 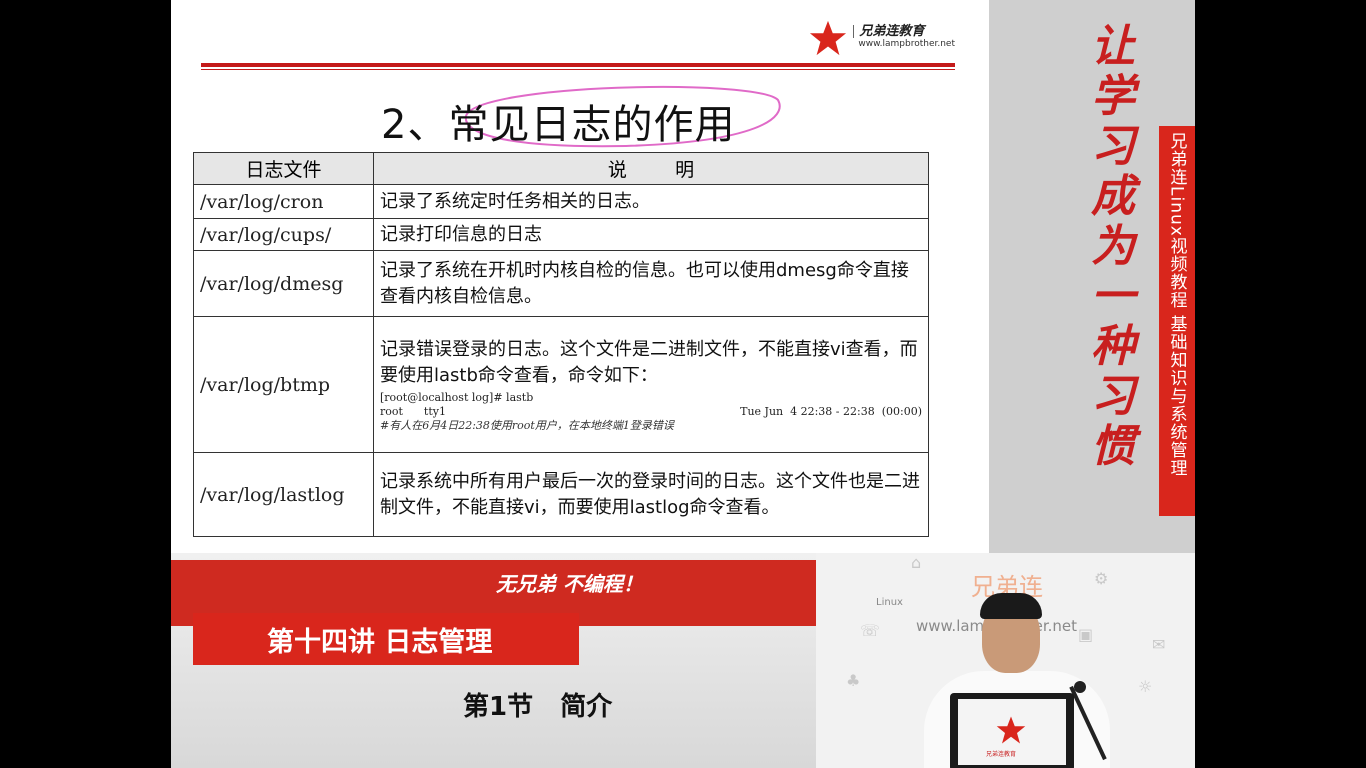 I want to click on course-side-banner: 兄弟连Linux视频教程 基础知识与系统管理, so click(x=1177, y=321).